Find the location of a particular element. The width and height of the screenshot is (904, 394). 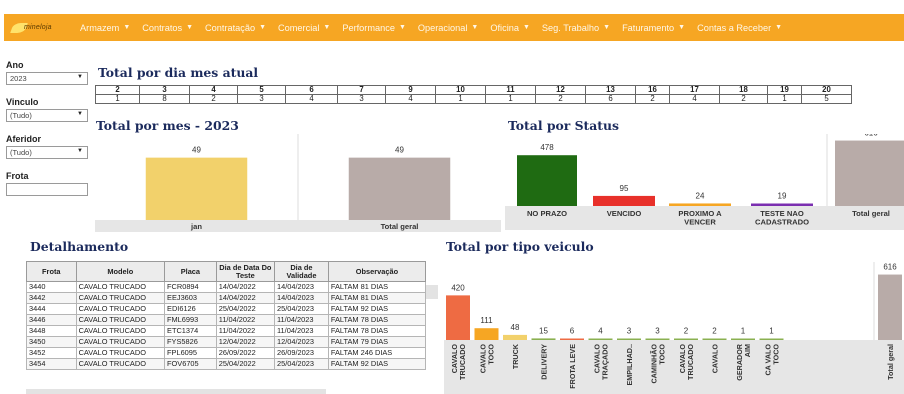

detail-cell: EEJ3603 is located at coordinates (190, 298).